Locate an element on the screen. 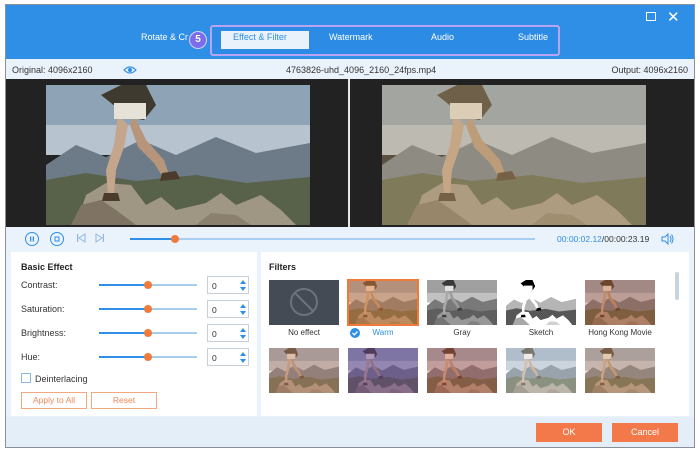 This screenshot has width=700, height=454. hue-label: Hue: is located at coordinates (31, 357).